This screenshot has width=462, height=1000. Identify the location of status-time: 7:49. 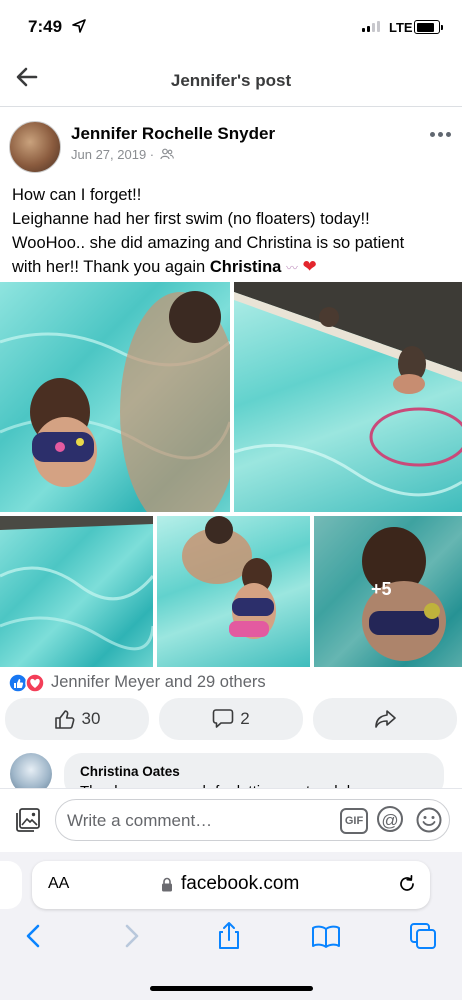
(45, 26).